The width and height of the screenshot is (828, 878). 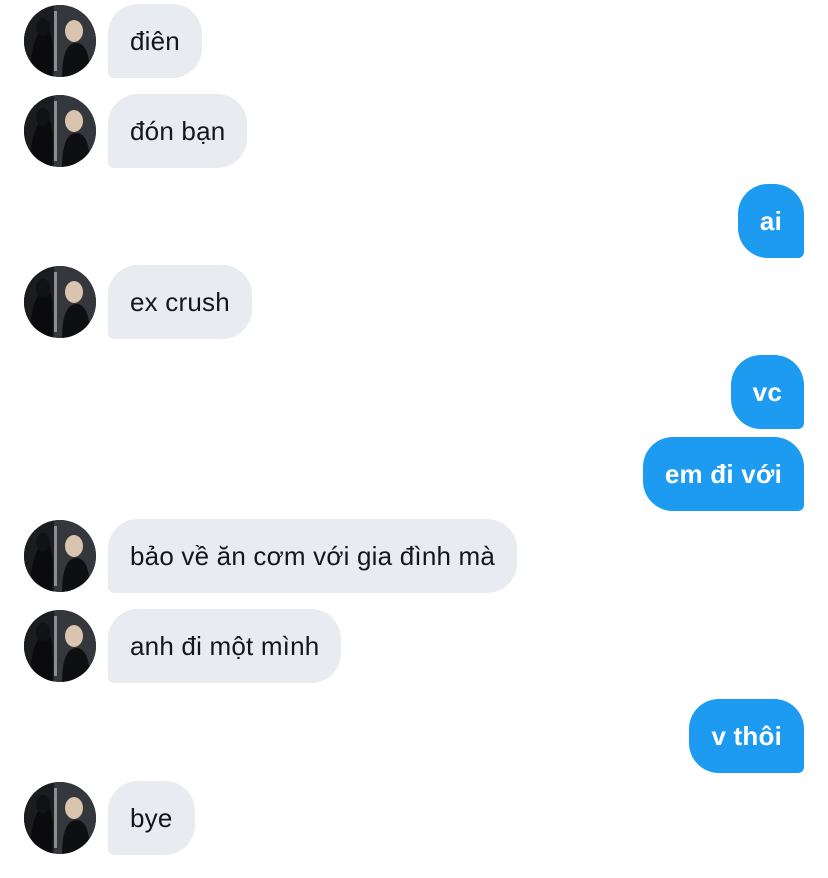 I want to click on message-row-incoming: điên, so click(x=414, y=41).